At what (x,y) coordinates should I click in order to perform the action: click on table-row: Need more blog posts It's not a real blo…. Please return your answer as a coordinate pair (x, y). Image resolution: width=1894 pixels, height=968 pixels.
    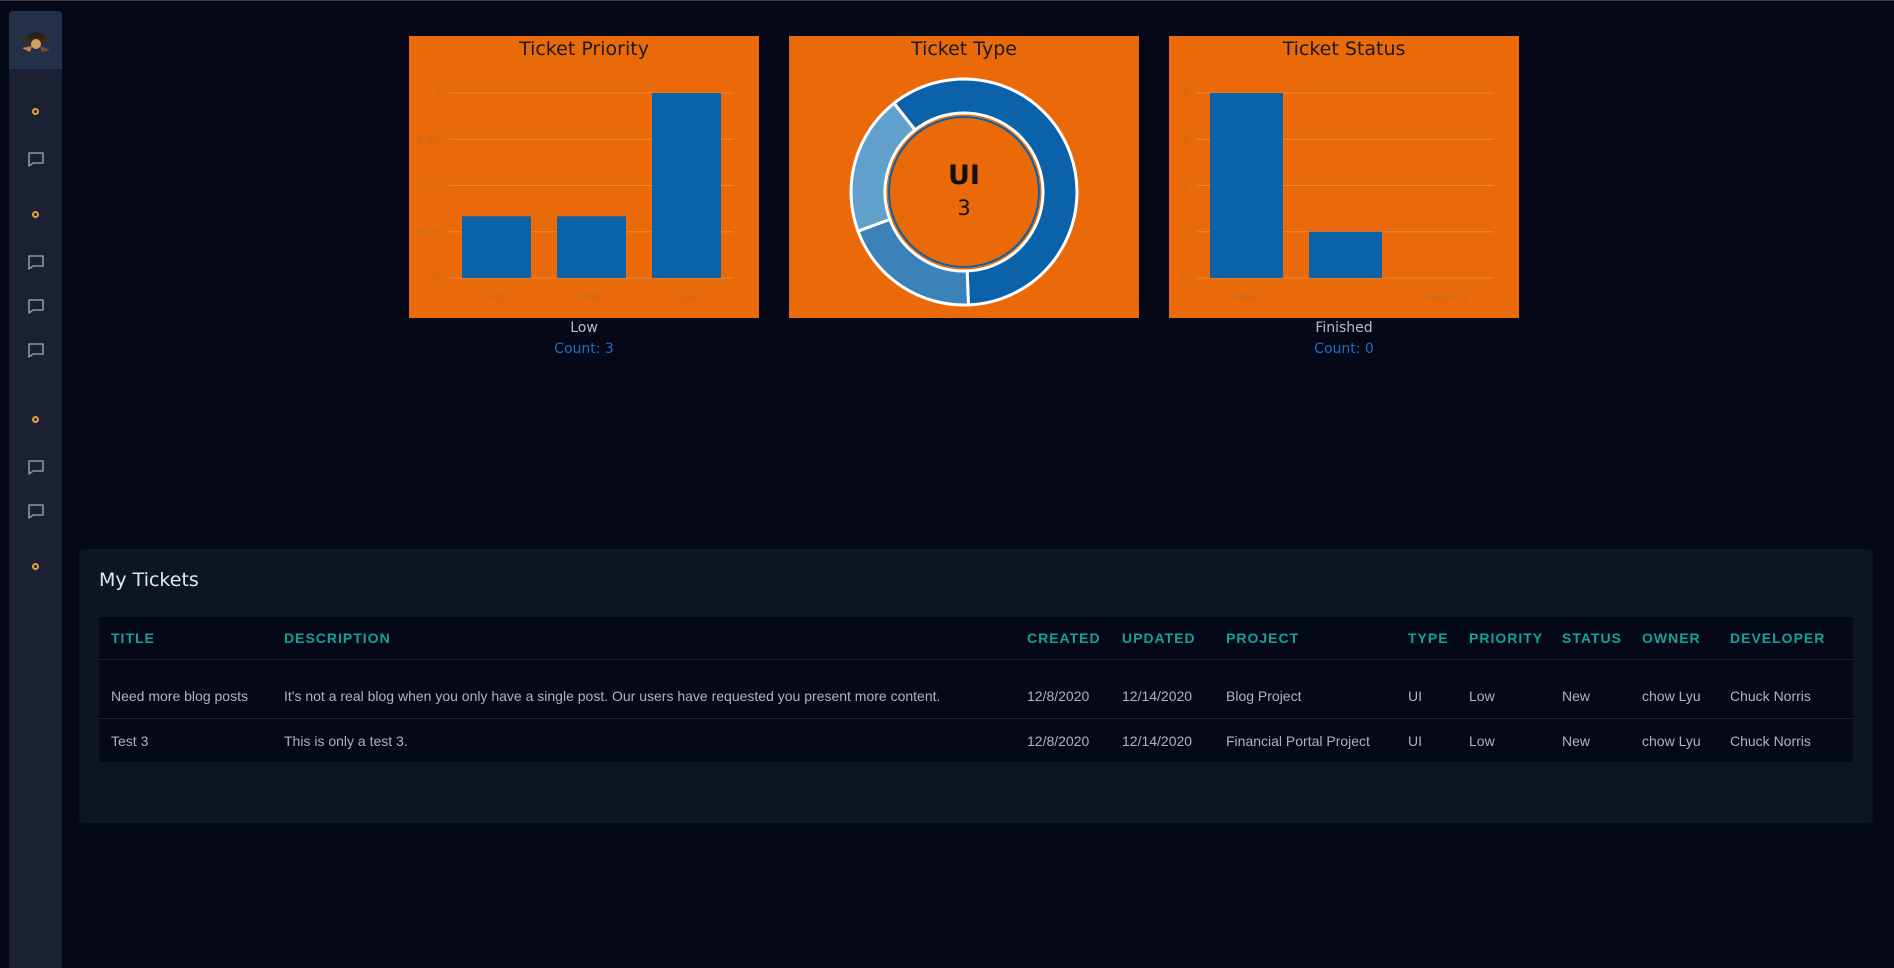
    Looking at the image, I should click on (976, 689).